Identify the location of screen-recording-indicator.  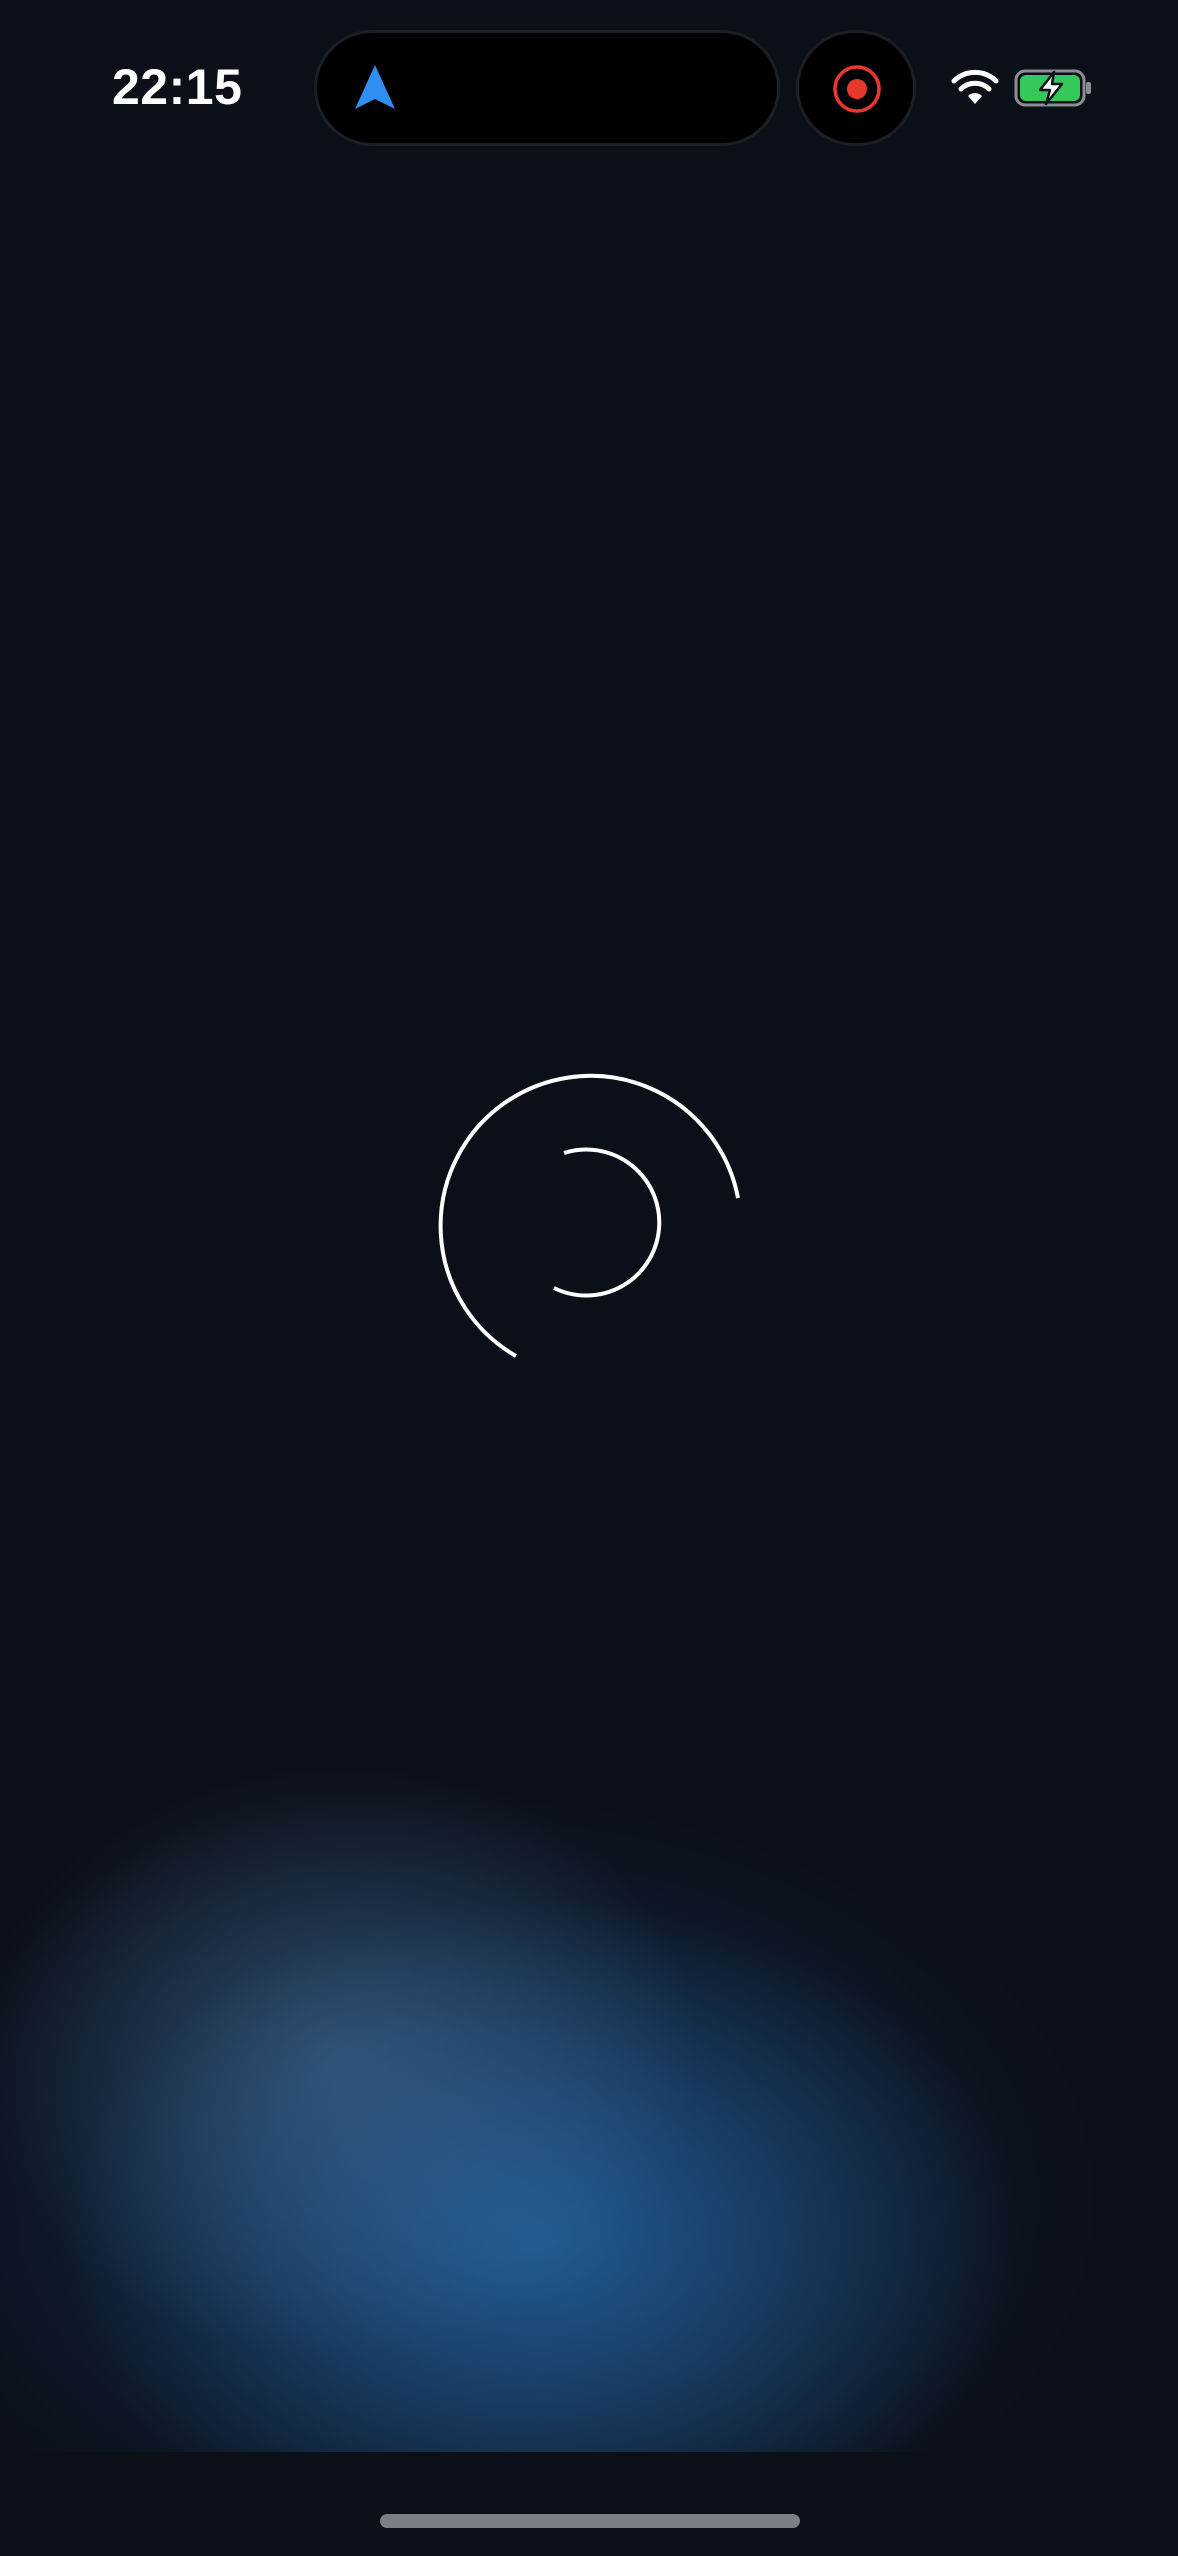
(856, 88).